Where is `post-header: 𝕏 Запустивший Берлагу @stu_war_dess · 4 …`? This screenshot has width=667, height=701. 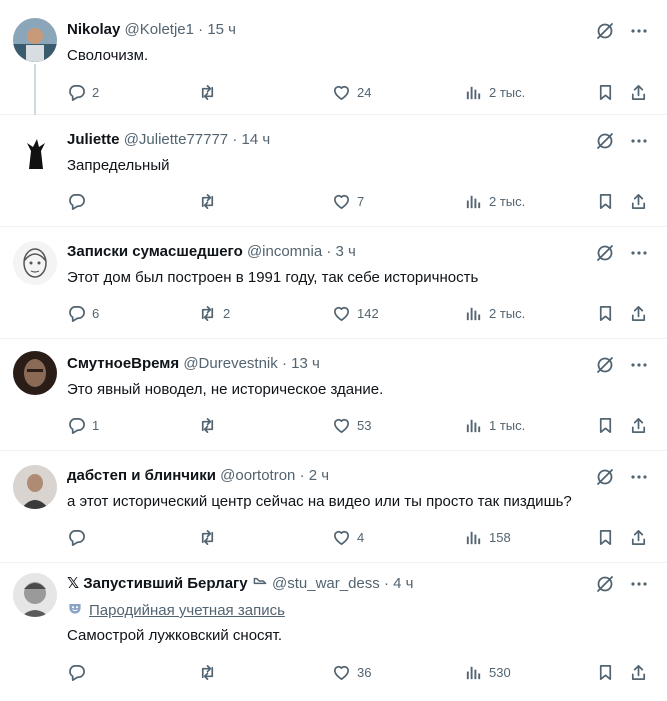
post-header: 𝕏 Запустивший Берлагу @stu_war_dess · 4 … is located at coordinates (240, 584).